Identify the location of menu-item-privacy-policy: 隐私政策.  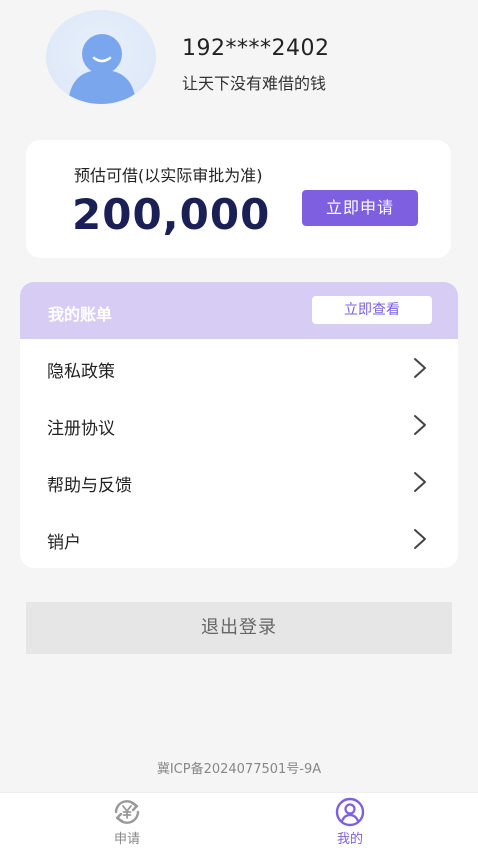
(239, 367).